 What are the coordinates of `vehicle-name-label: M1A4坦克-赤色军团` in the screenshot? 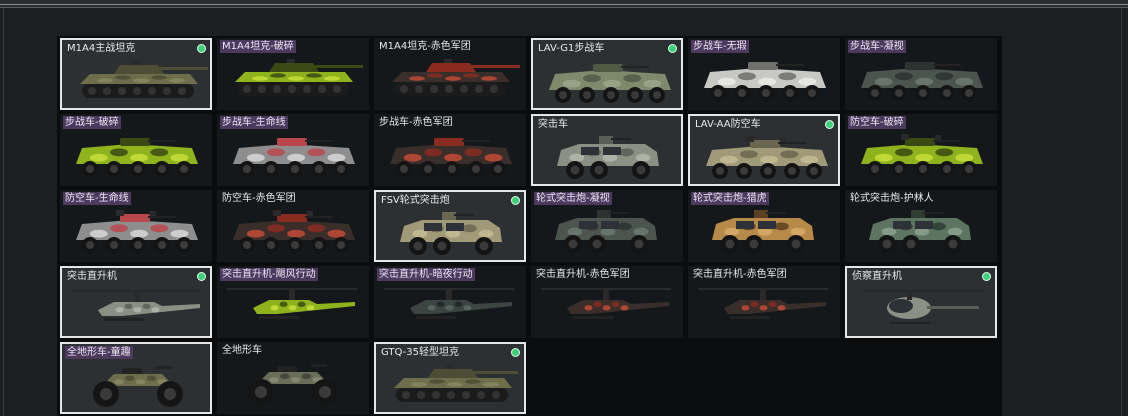 It's located at (425, 46).